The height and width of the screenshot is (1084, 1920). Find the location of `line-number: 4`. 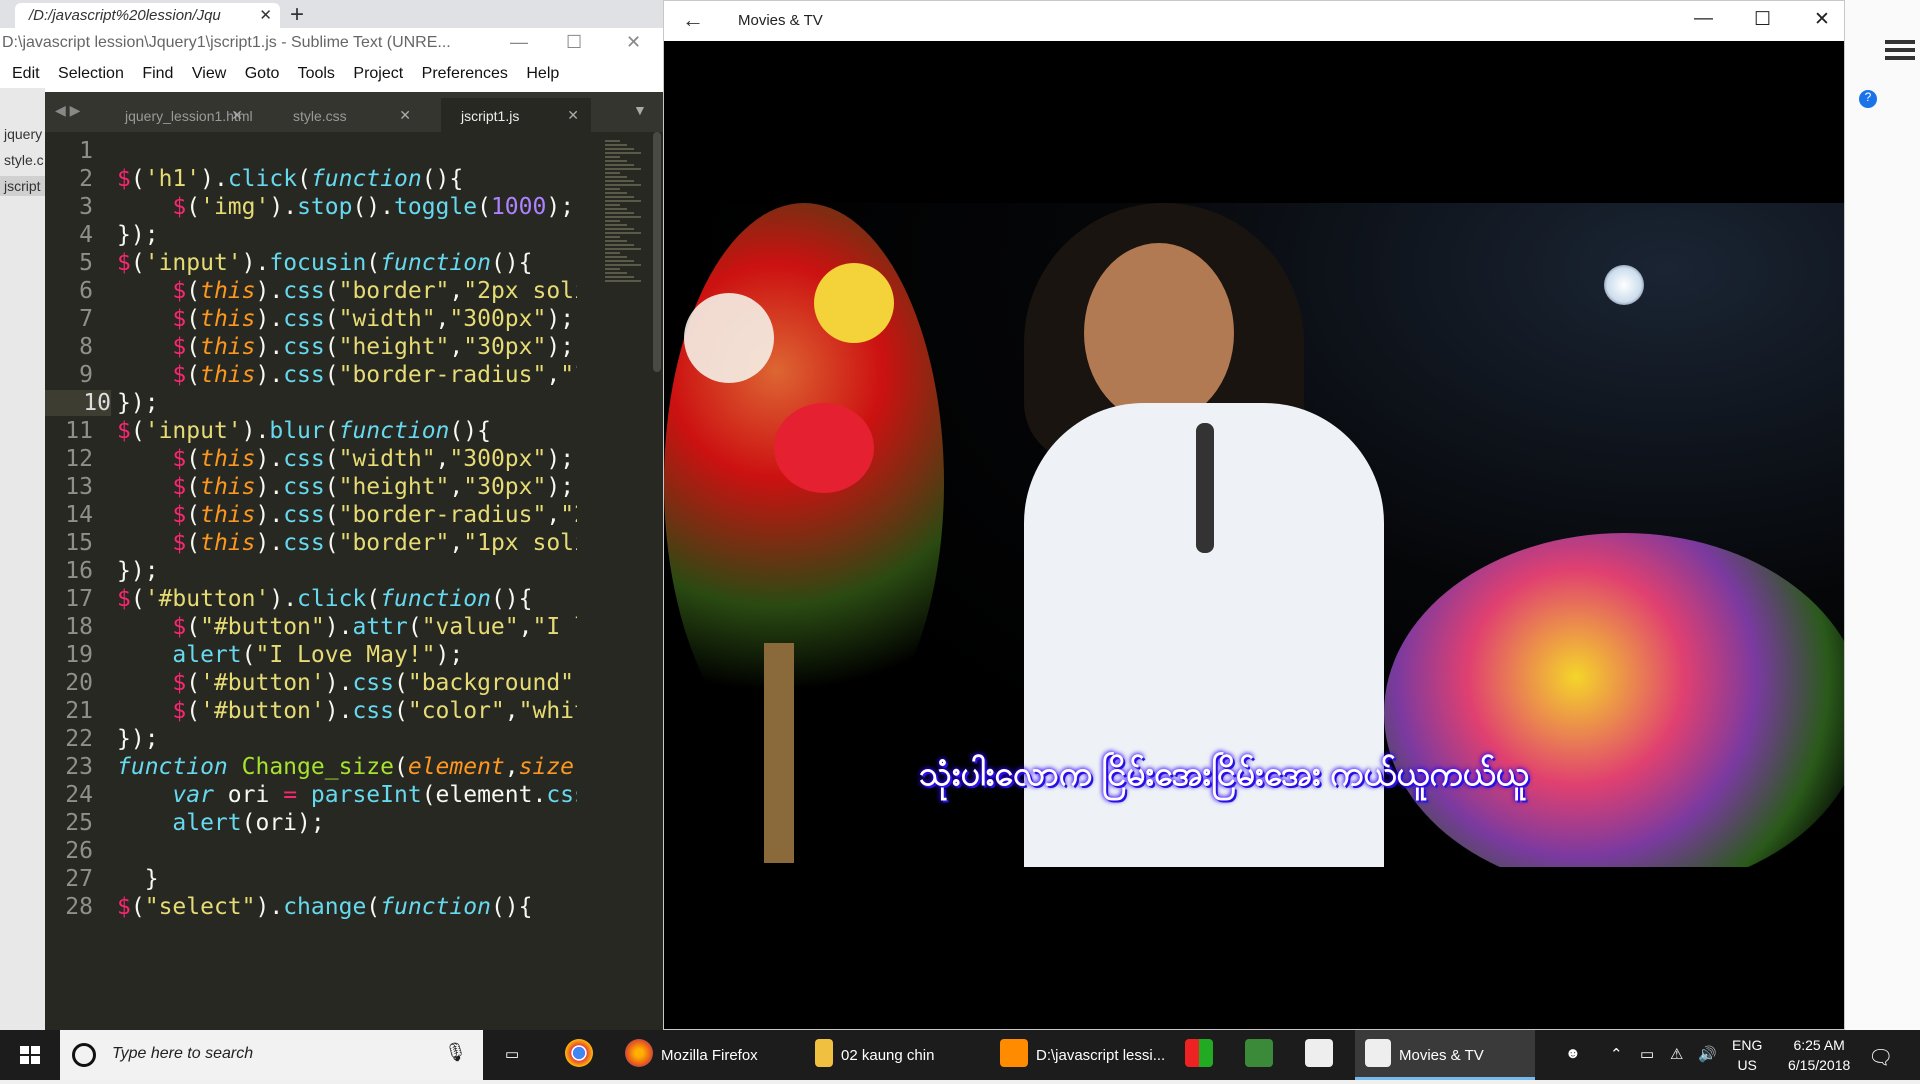

line-number: 4 is located at coordinates (86, 235).